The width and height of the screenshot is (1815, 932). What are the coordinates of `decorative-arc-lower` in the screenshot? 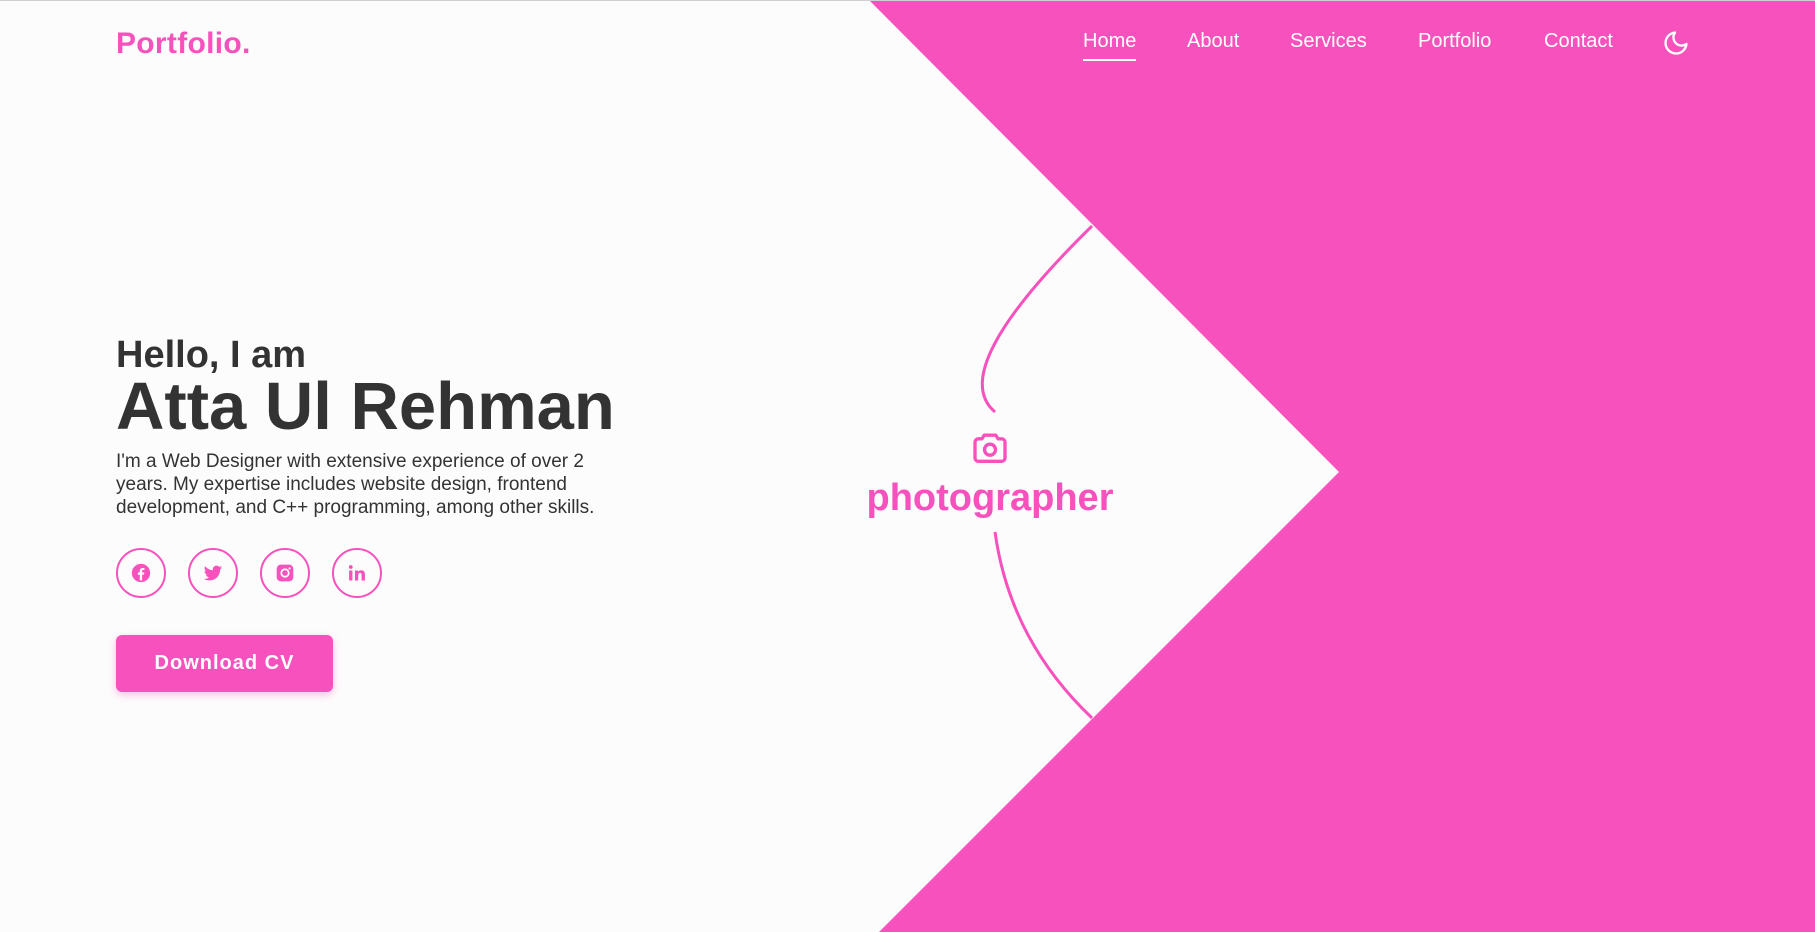 It's located at (1043, 625).